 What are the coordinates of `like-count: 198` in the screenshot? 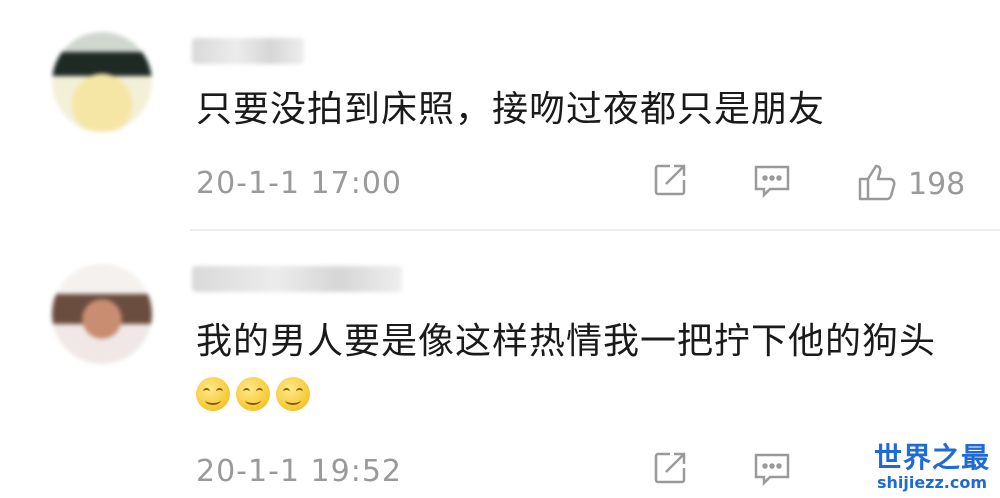 It's located at (937, 184).